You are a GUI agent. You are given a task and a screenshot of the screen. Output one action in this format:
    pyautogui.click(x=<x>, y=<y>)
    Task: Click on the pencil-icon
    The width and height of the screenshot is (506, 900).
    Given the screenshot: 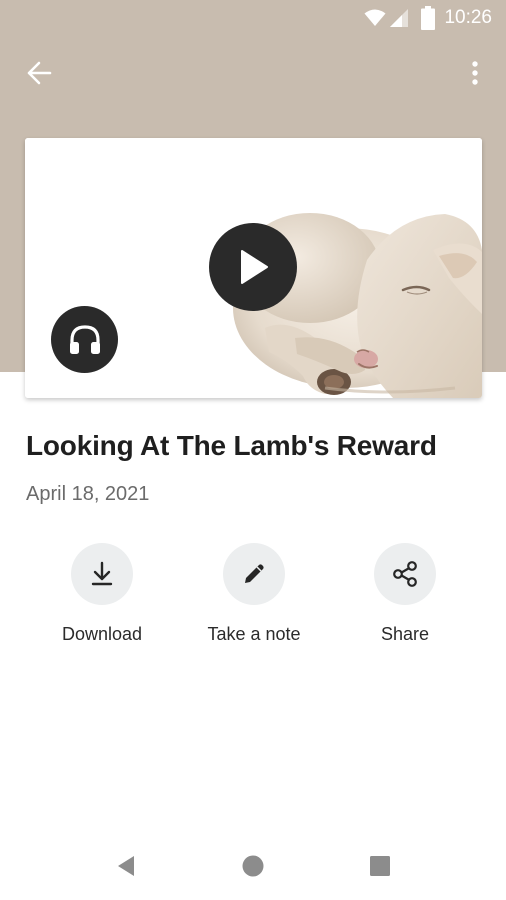 What is the action you would take?
    pyautogui.click(x=254, y=573)
    